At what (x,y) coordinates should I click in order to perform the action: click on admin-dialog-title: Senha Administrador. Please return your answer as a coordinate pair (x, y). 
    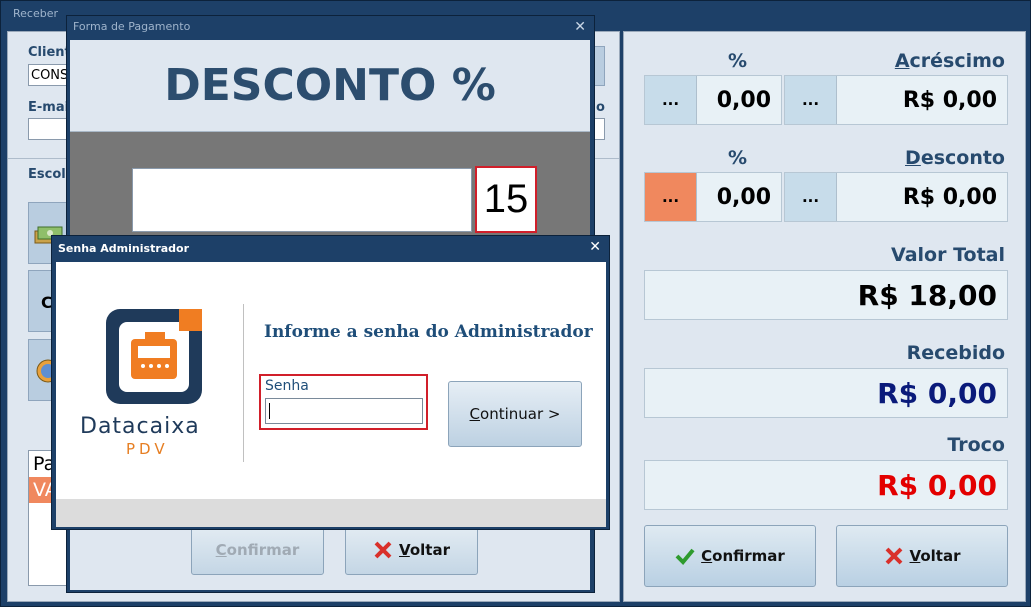
    Looking at the image, I should click on (124, 248).